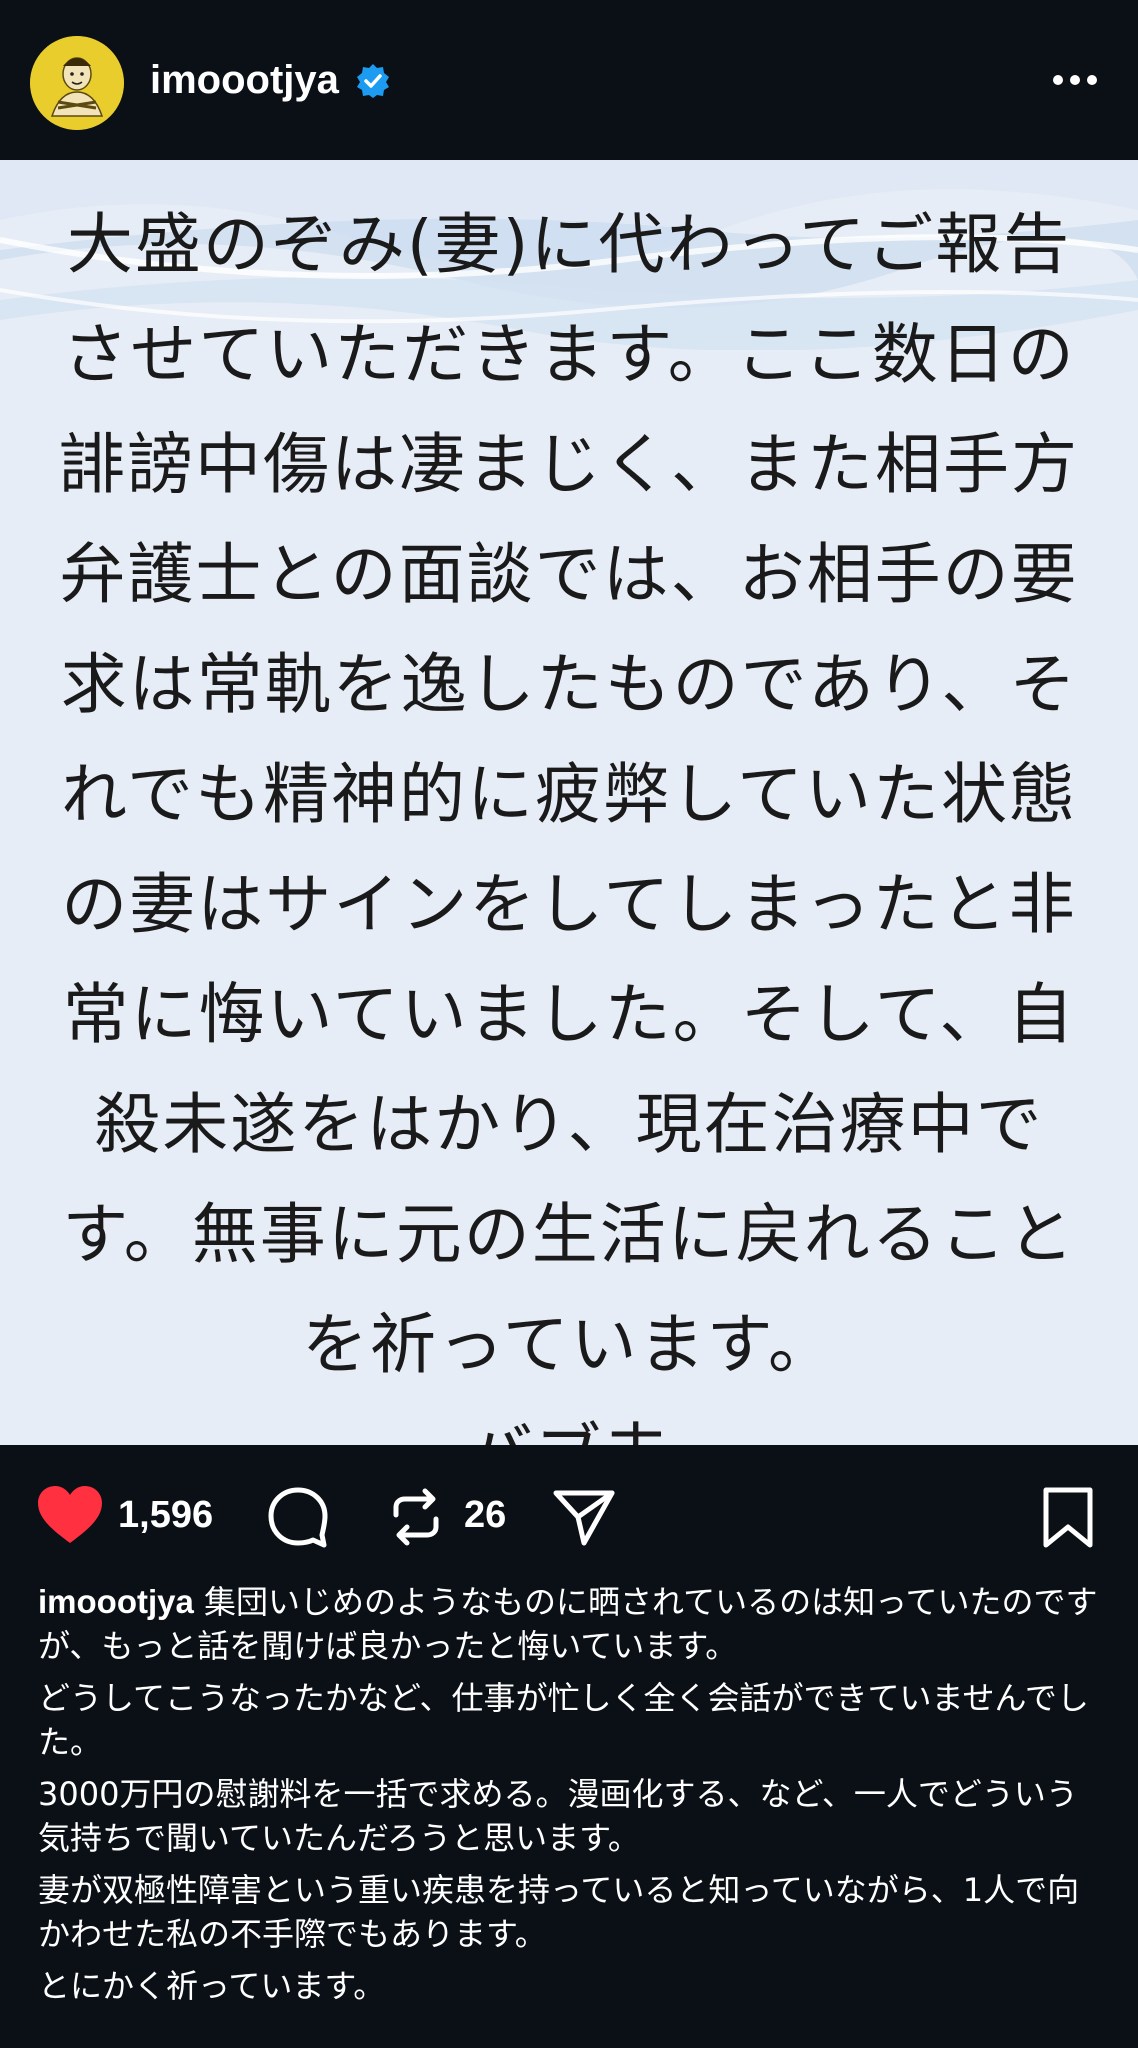 This screenshot has width=1138, height=2048. What do you see at coordinates (298, 1517) in the screenshot?
I see `comment-icon` at bounding box center [298, 1517].